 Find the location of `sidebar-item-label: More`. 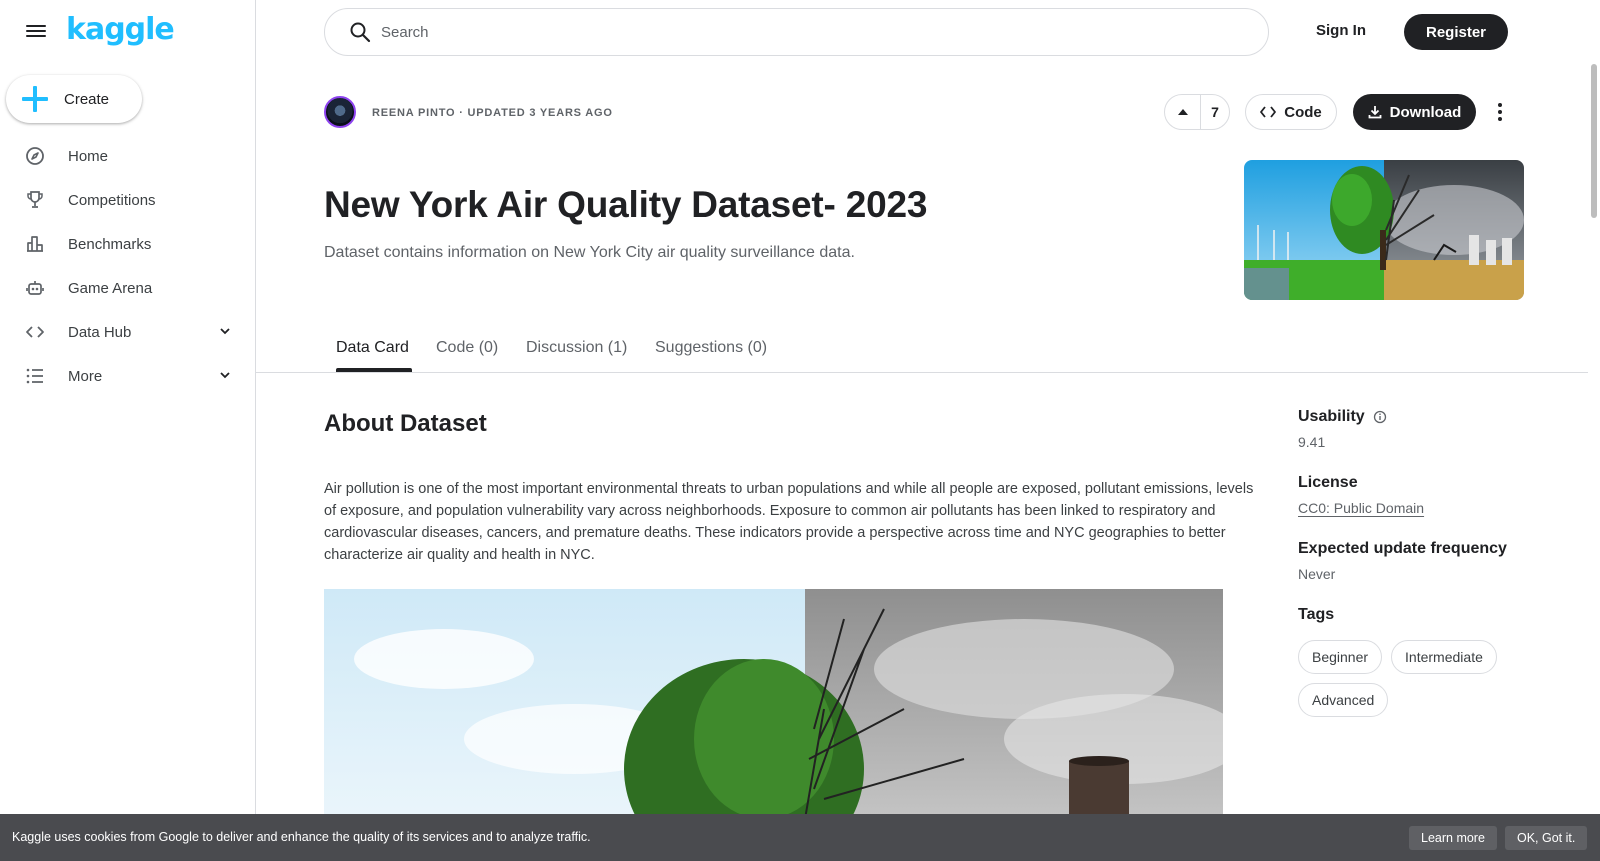

sidebar-item-label: More is located at coordinates (85, 376).